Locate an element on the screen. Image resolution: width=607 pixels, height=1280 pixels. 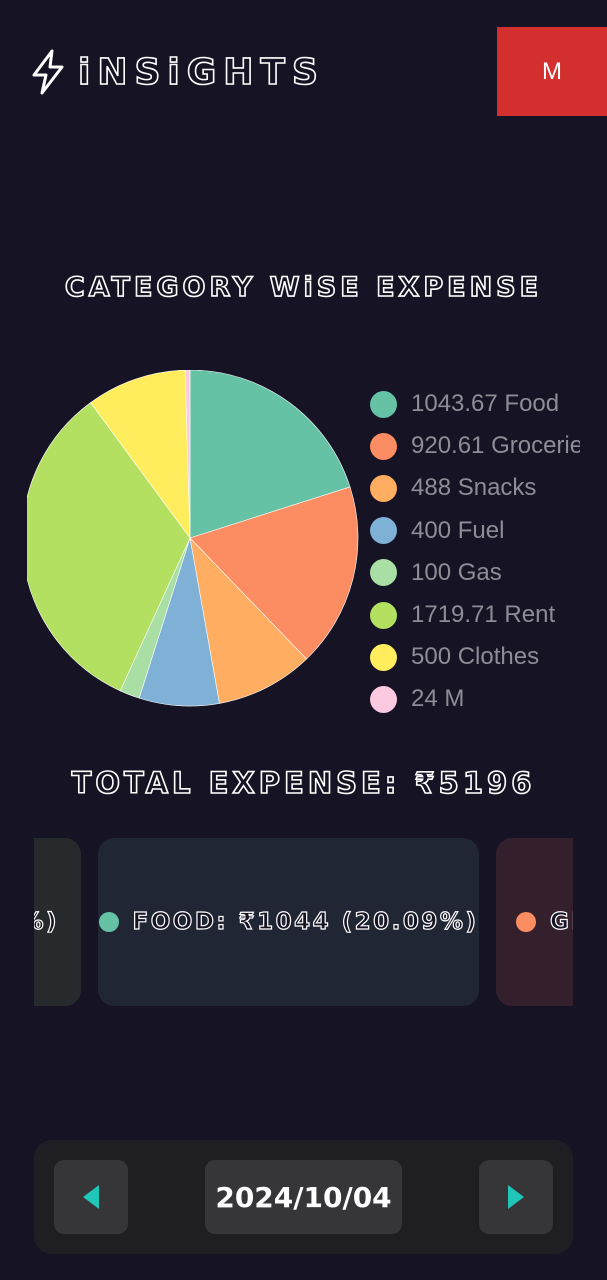
legend-label: 920.61 Groceries is located at coordinates (495, 446).